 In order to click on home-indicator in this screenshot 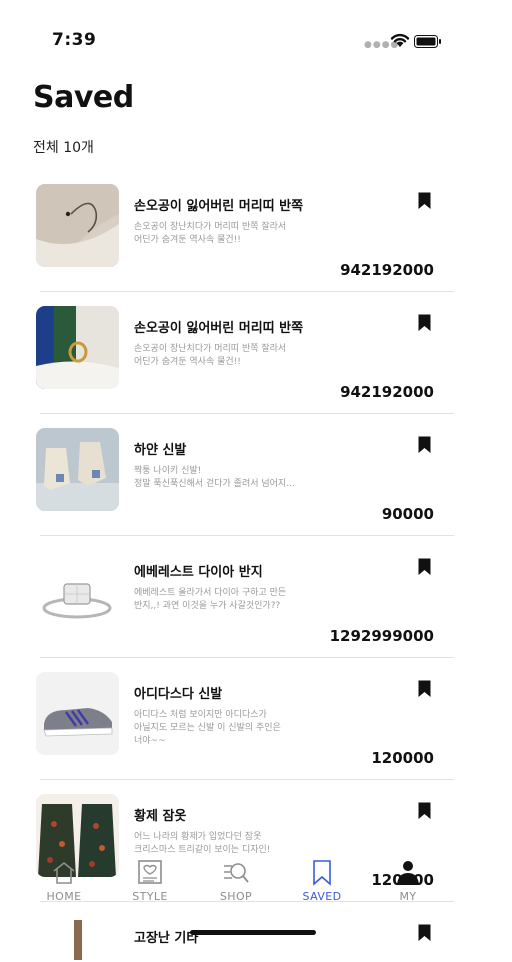, I will do `click(253, 932)`.